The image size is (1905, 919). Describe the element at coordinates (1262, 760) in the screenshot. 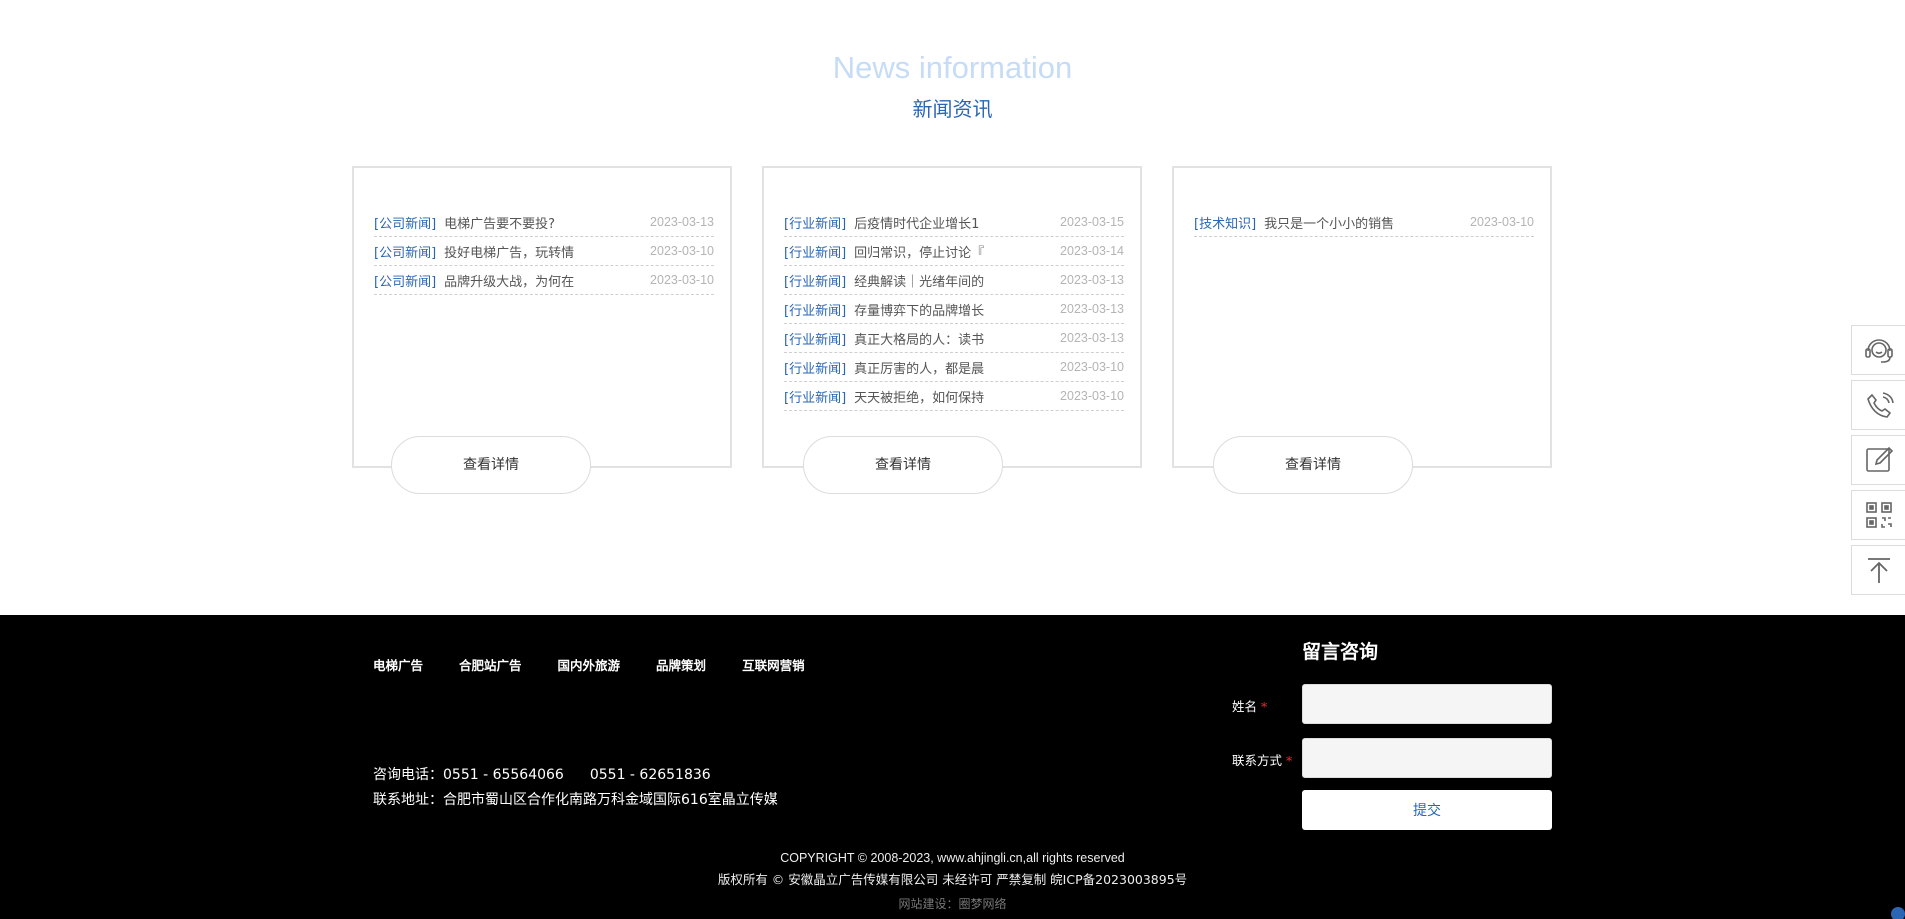

I see `contact-method-label: 联系方式 *` at that location.